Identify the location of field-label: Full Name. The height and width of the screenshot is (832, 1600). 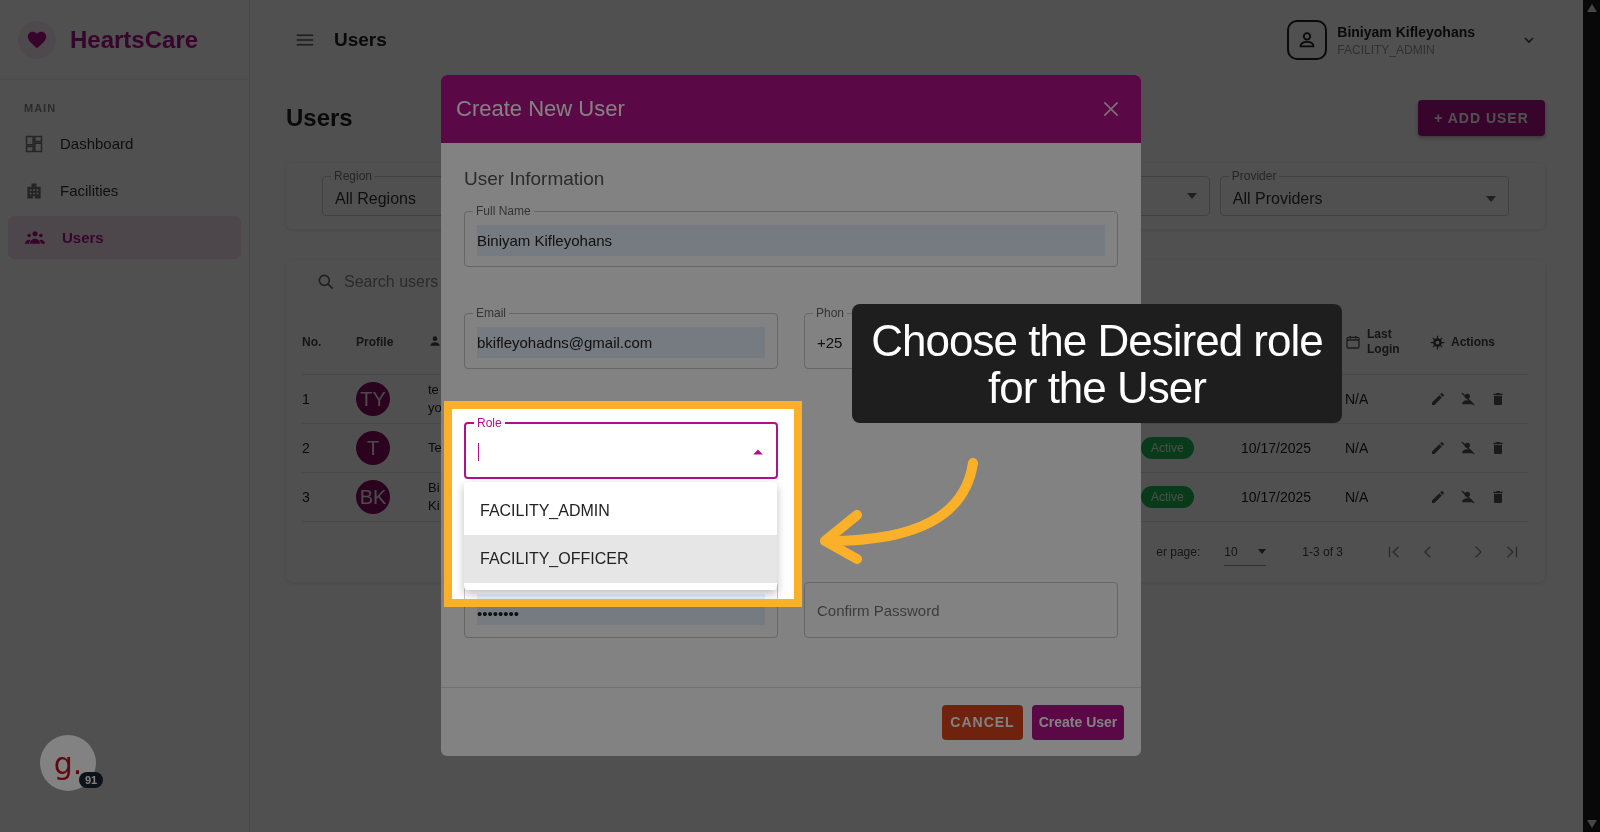
(503, 211).